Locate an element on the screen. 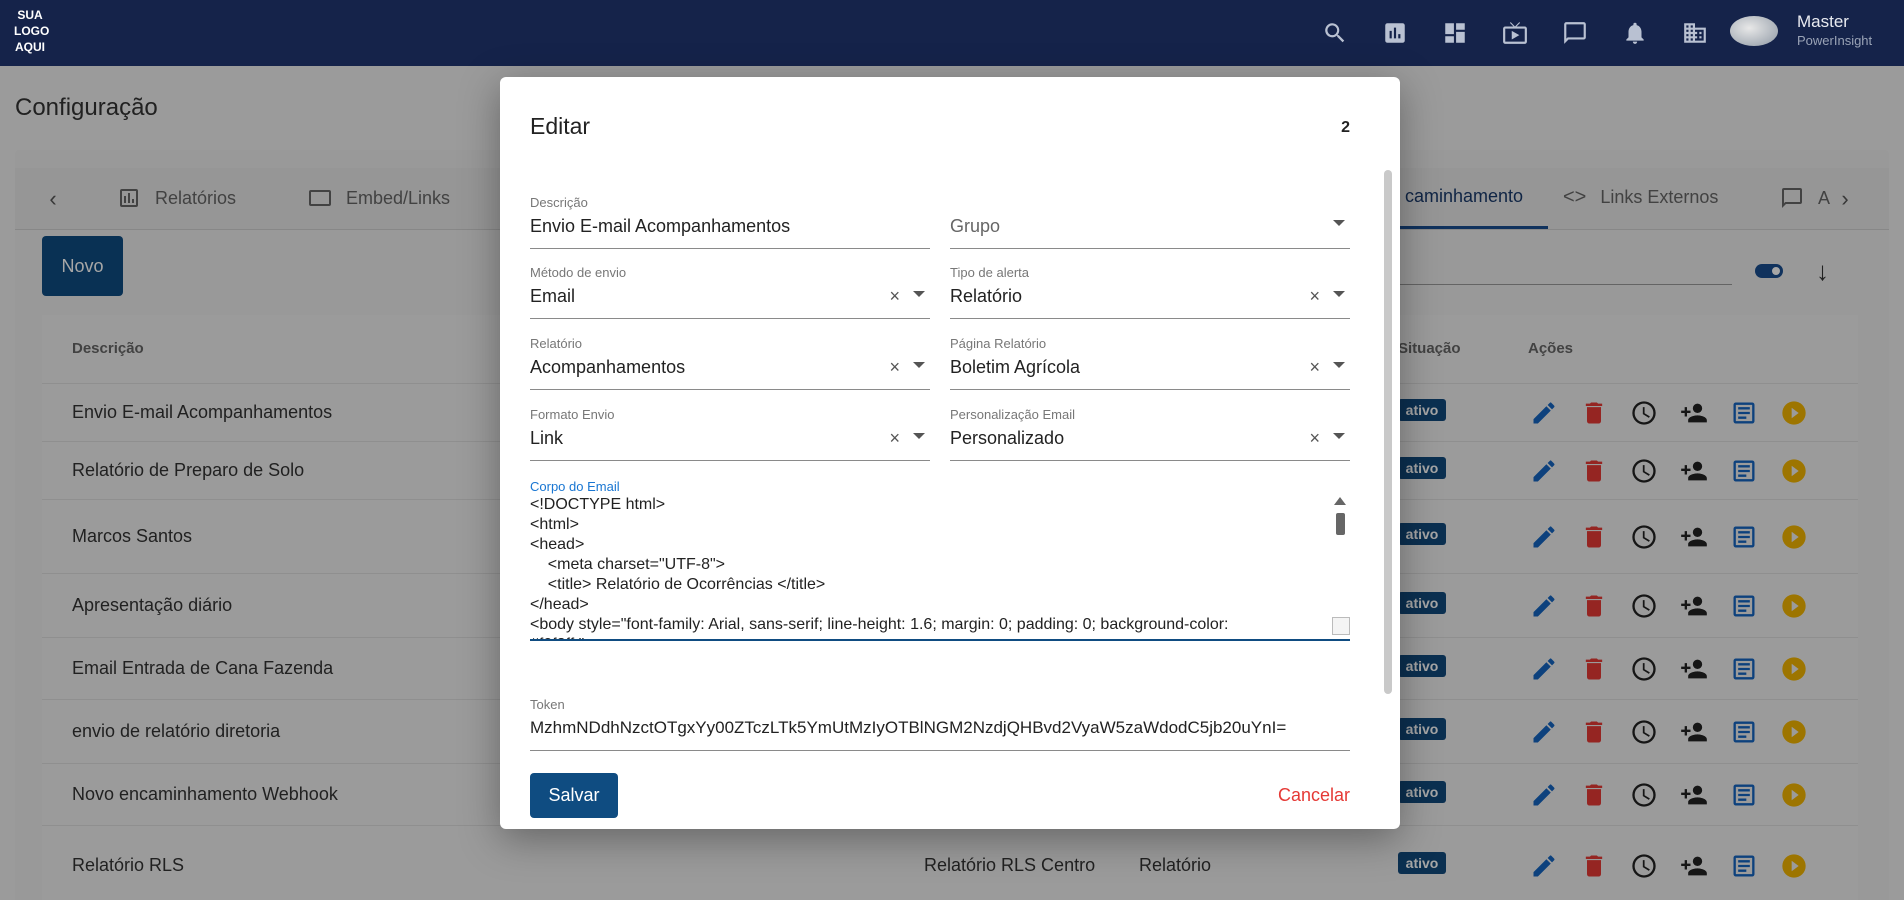  field-value: Boletim Agrícola is located at coordinates (1015, 367).